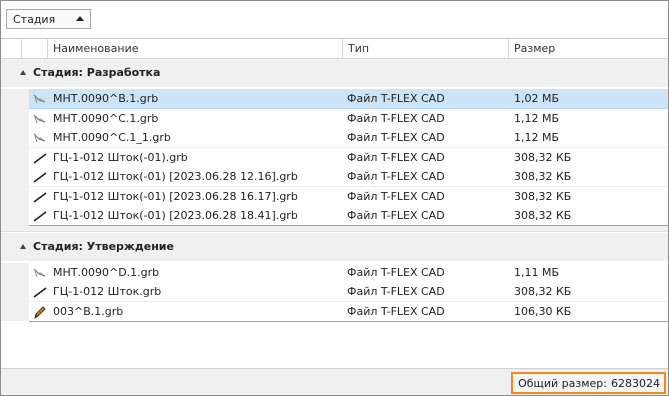 The image size is (669, 396). What do you see at coordinates (334, 48) in the screenshot?
I see `column-header: Наименование Тип Размер` at bounding box center [334, 48].